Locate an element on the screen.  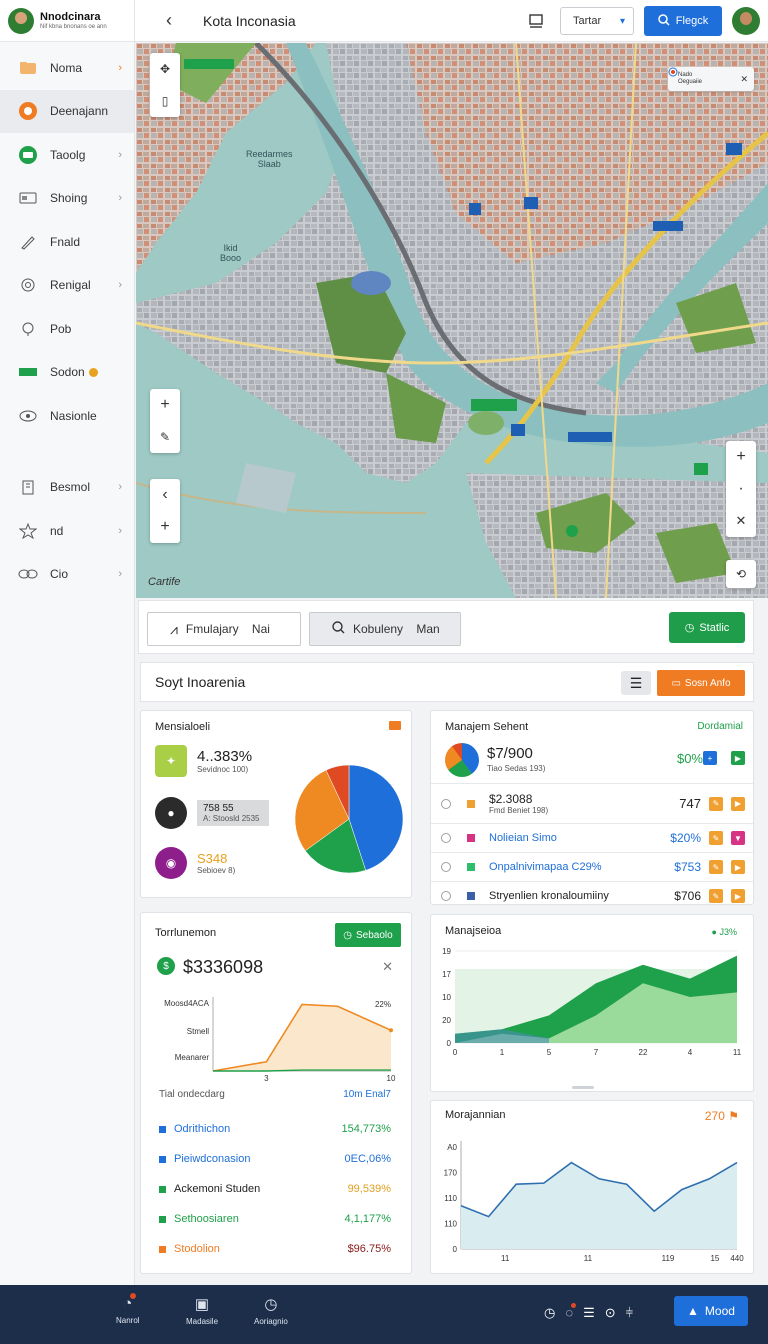
route-input-value: Fmulajary Nai is located at coordinates (227, 629).